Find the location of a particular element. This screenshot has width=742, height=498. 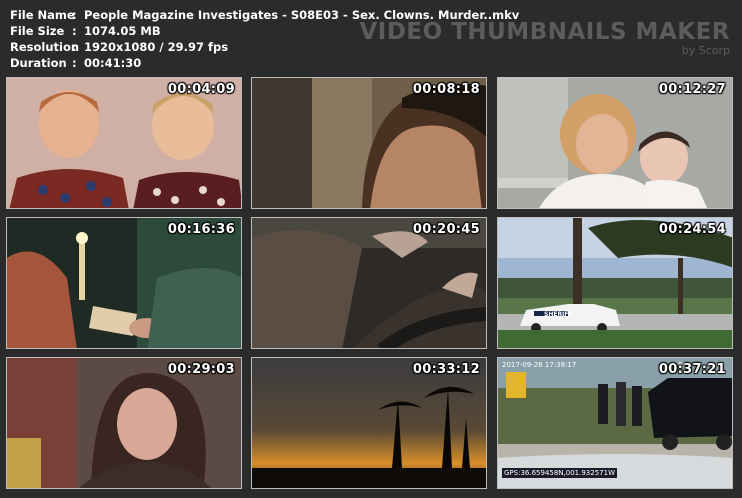

thumbnail-timestamp: 00:24:54 is located at coordinates (692, 229).